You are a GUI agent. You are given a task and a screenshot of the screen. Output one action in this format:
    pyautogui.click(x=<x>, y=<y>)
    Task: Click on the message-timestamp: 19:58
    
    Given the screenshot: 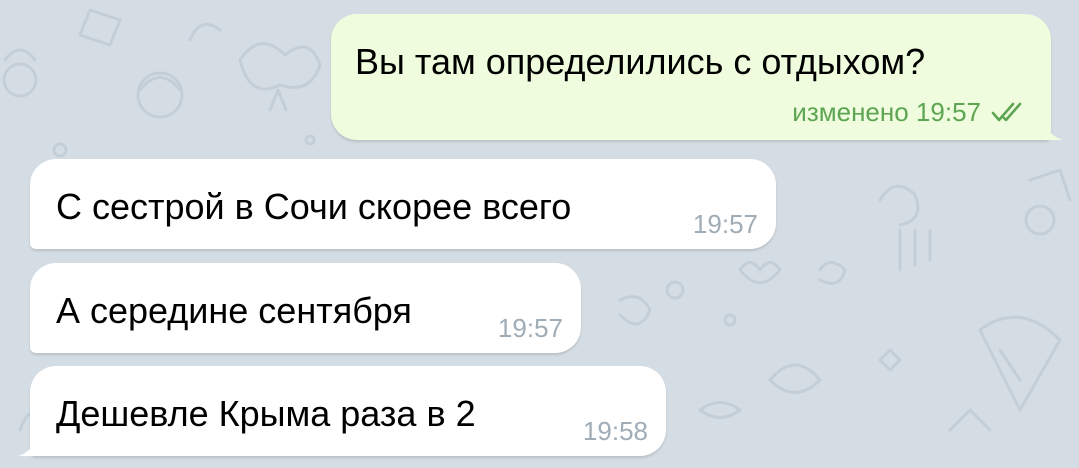 What is the action you would take?
    pyautogui.click(x=615, y=431)
    